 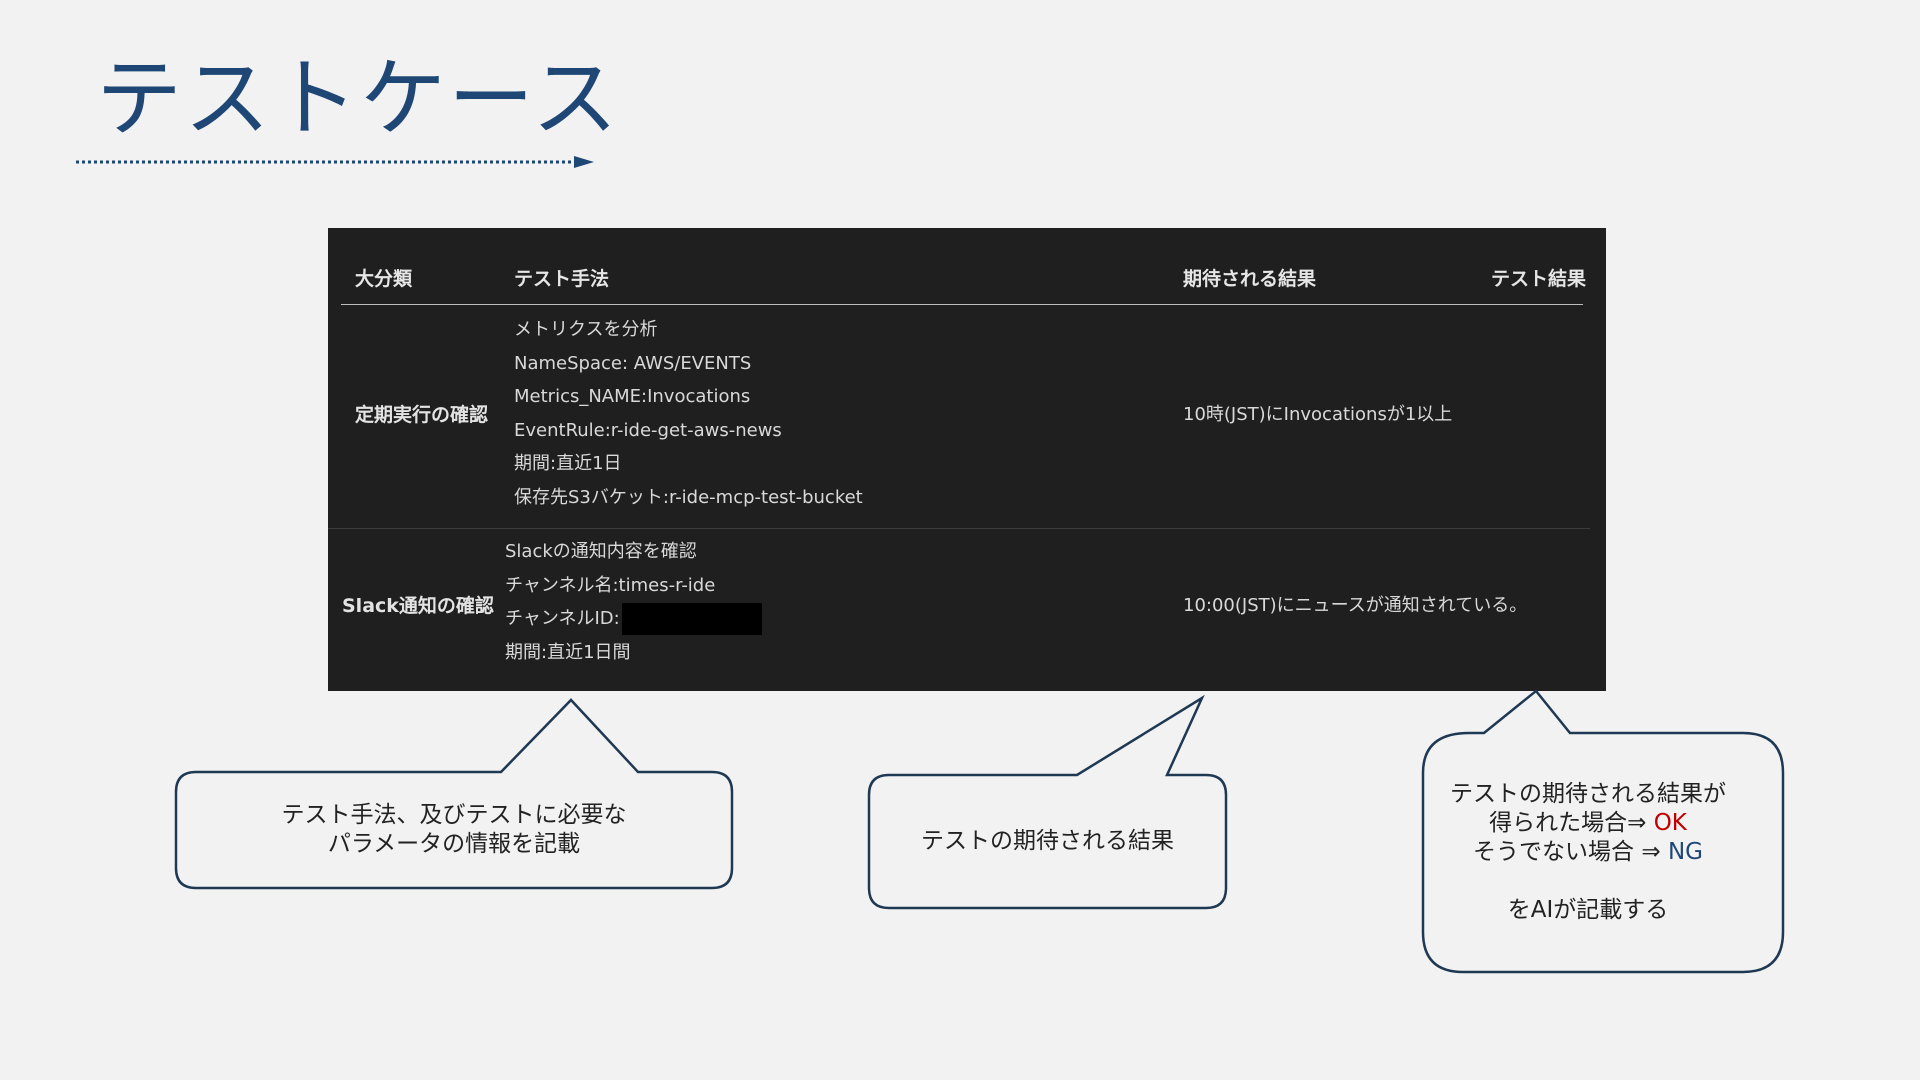 What do you see at coordinates (454, 815) in the screenshot?
I see `callout-method-line-1: テスト手法、及びテストに必要な` at bounding box center [454, 815].